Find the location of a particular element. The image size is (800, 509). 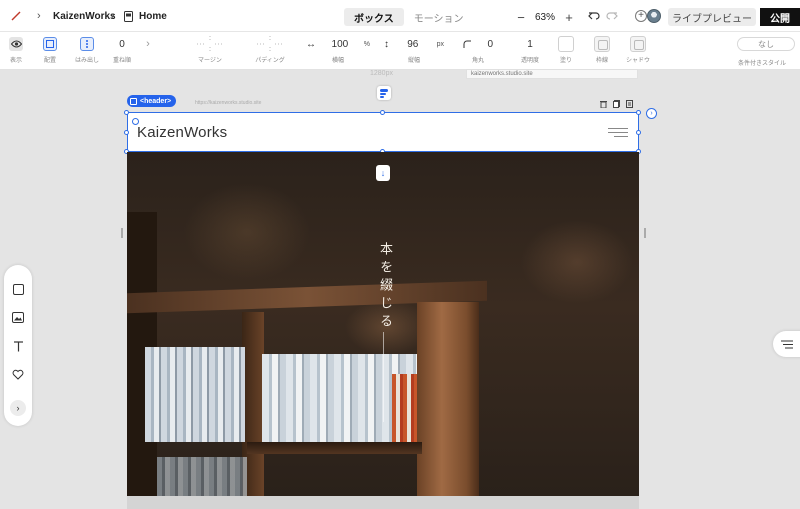

margin-prop: マージン is located at coordinates (210, 51).